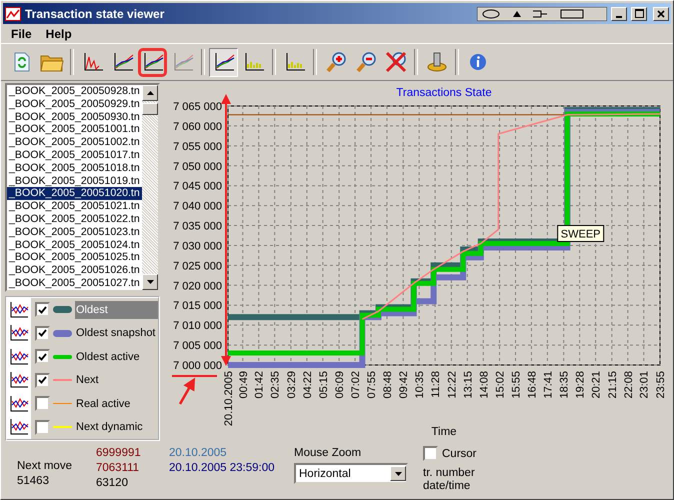  I want to click on legend-label: Real active, so click(116, 403).